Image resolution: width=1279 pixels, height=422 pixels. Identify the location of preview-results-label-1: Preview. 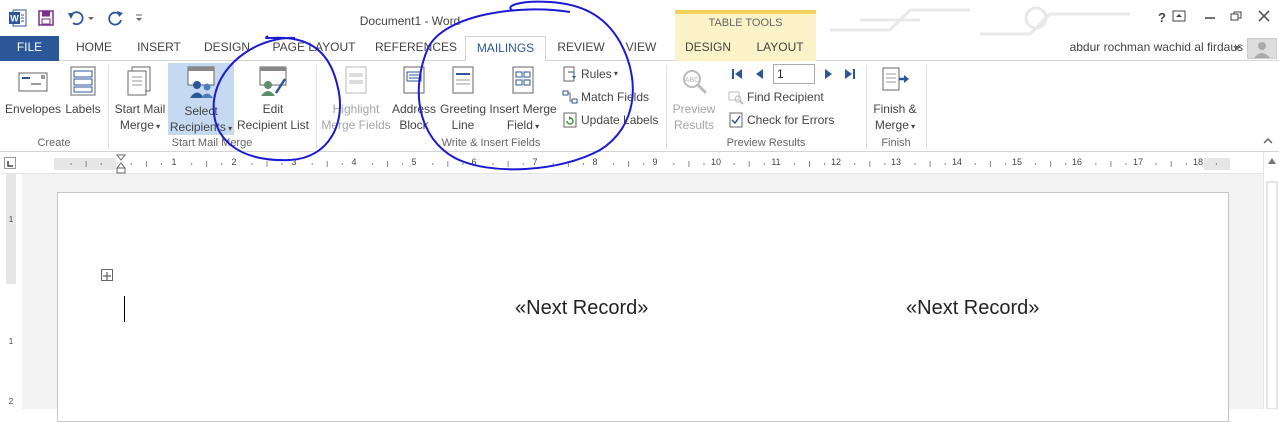
(694, 109).